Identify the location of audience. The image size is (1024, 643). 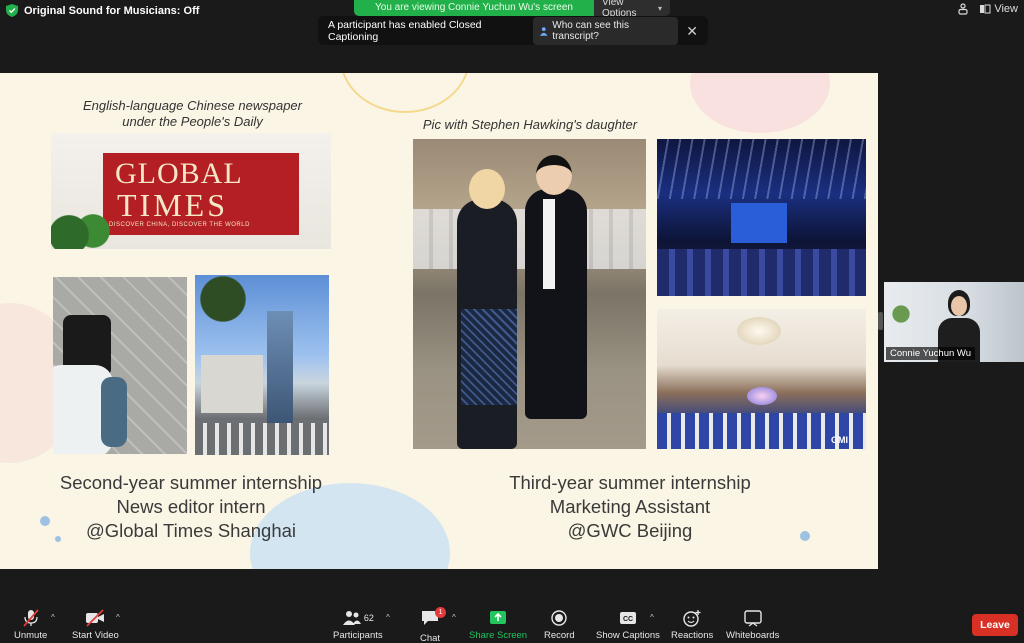
(761, 272).